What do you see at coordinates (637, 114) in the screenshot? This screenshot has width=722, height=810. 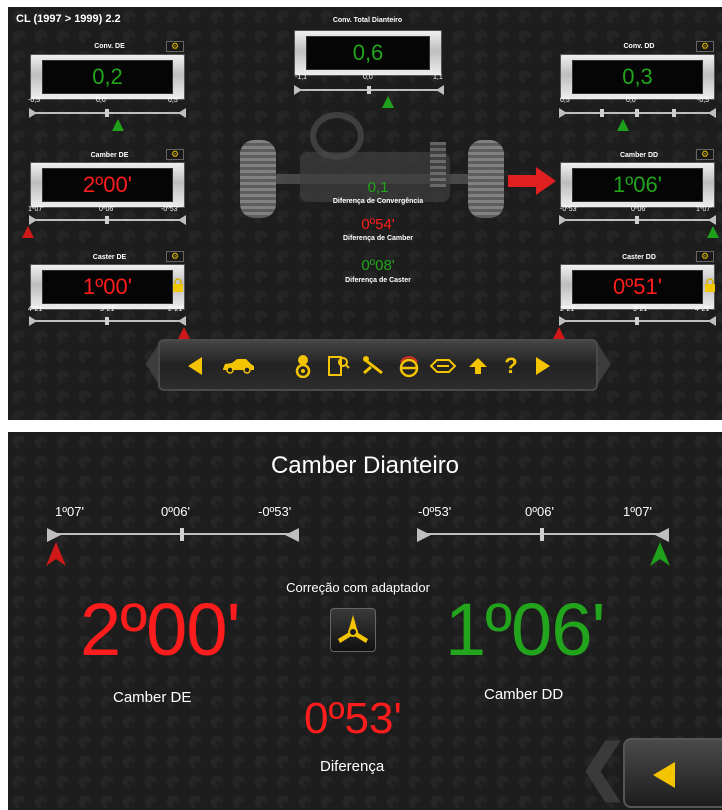 I see `conv-dd-scale` at bounding box center [637, 114].